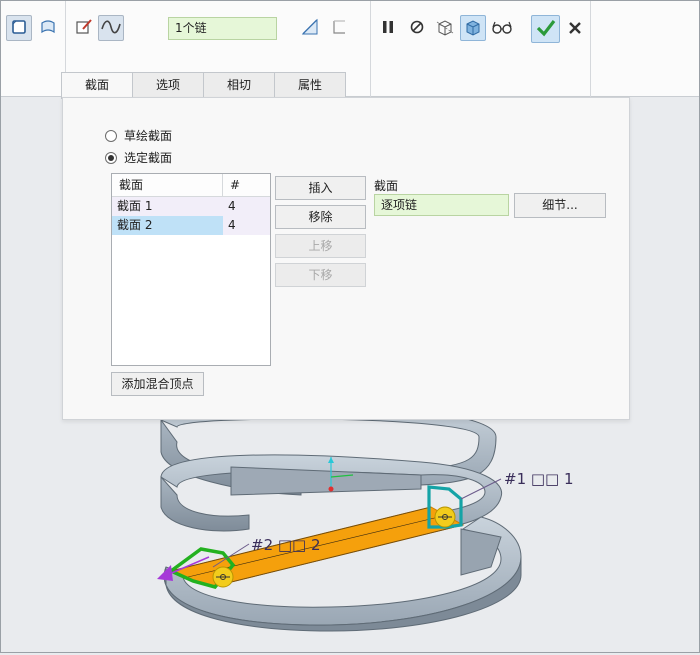  What do you see at coordinates (167, 185) in the screenshot?
I see `header-section: 截面` at bounding box center [167, 185].